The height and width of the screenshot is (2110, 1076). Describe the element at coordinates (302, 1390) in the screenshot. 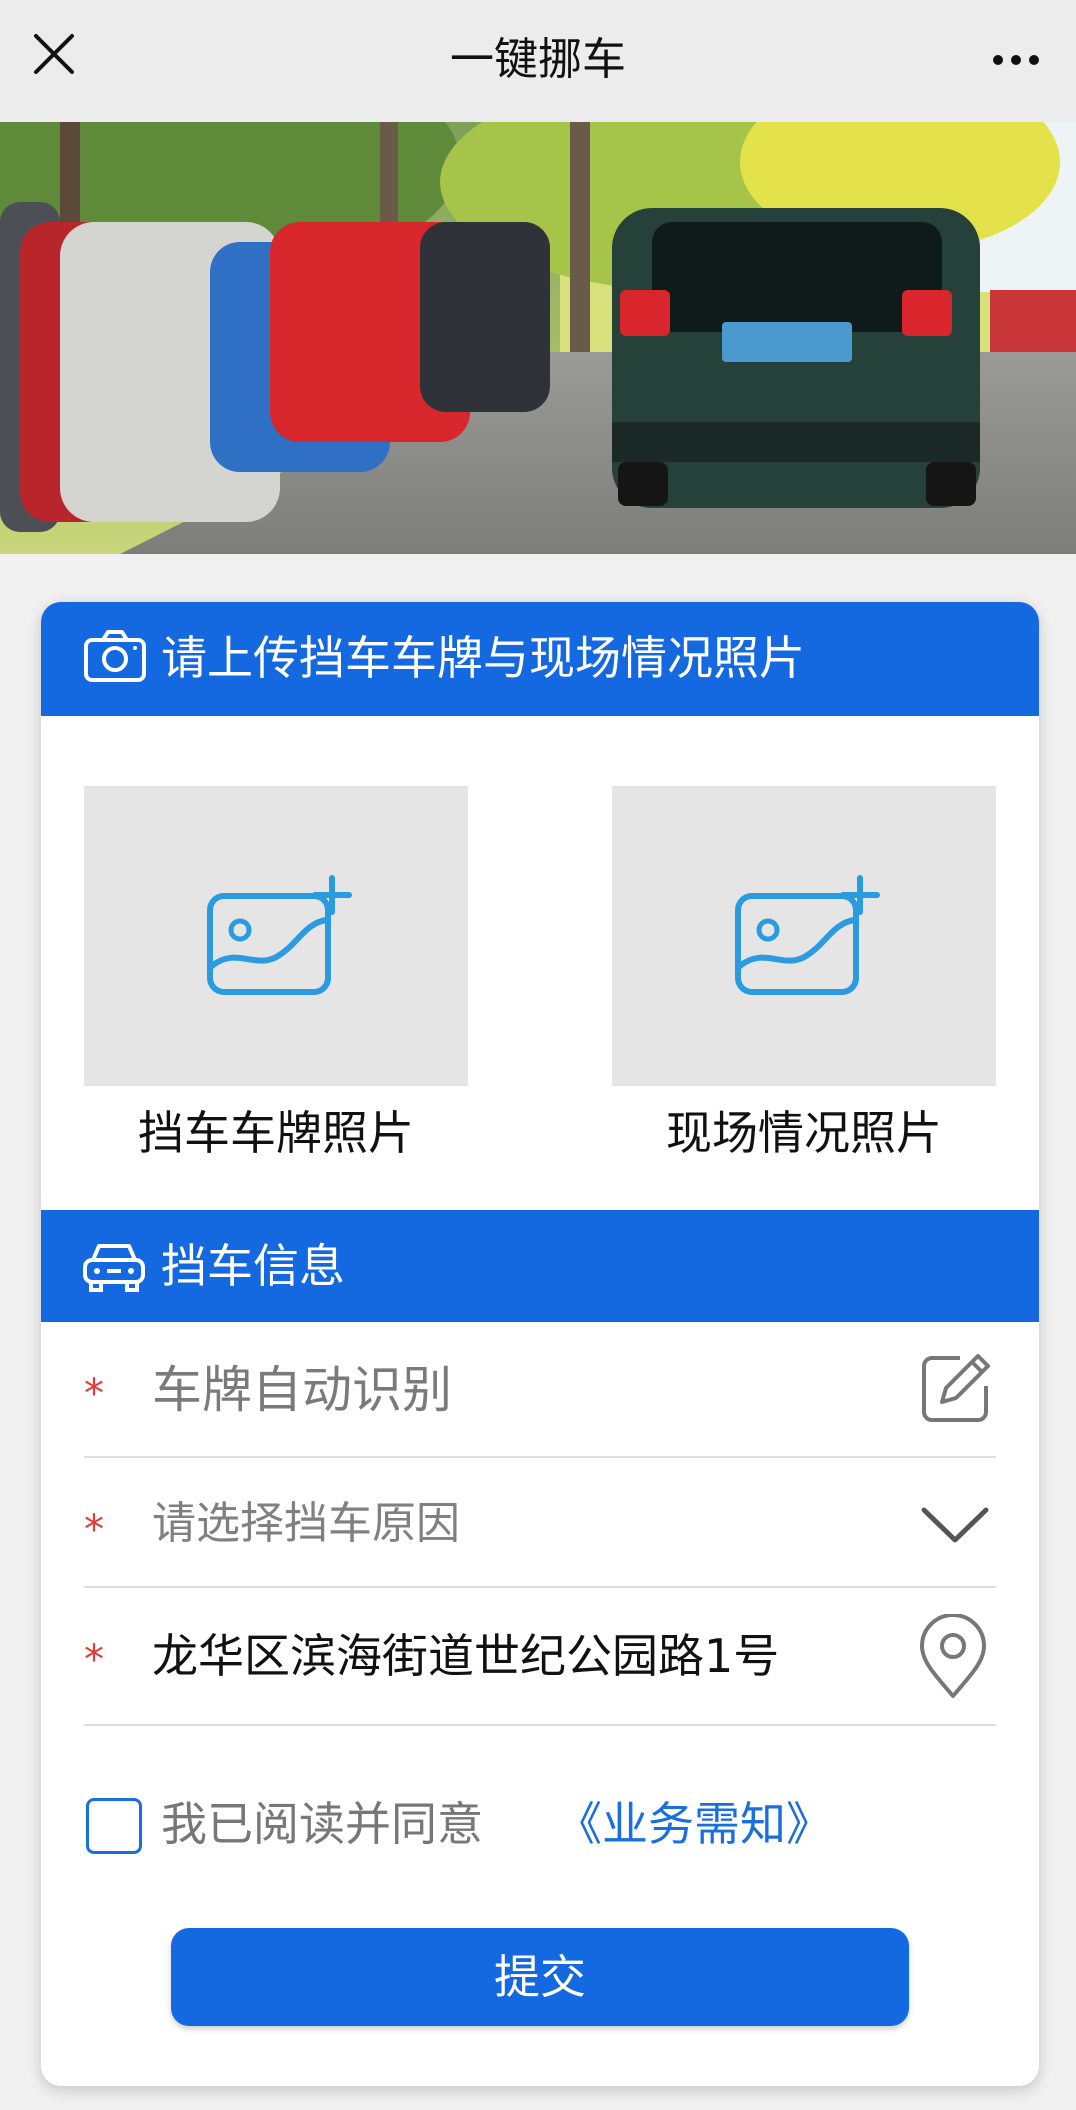

I see `plate-number-placeholder: 车牌自动识别` at that location.